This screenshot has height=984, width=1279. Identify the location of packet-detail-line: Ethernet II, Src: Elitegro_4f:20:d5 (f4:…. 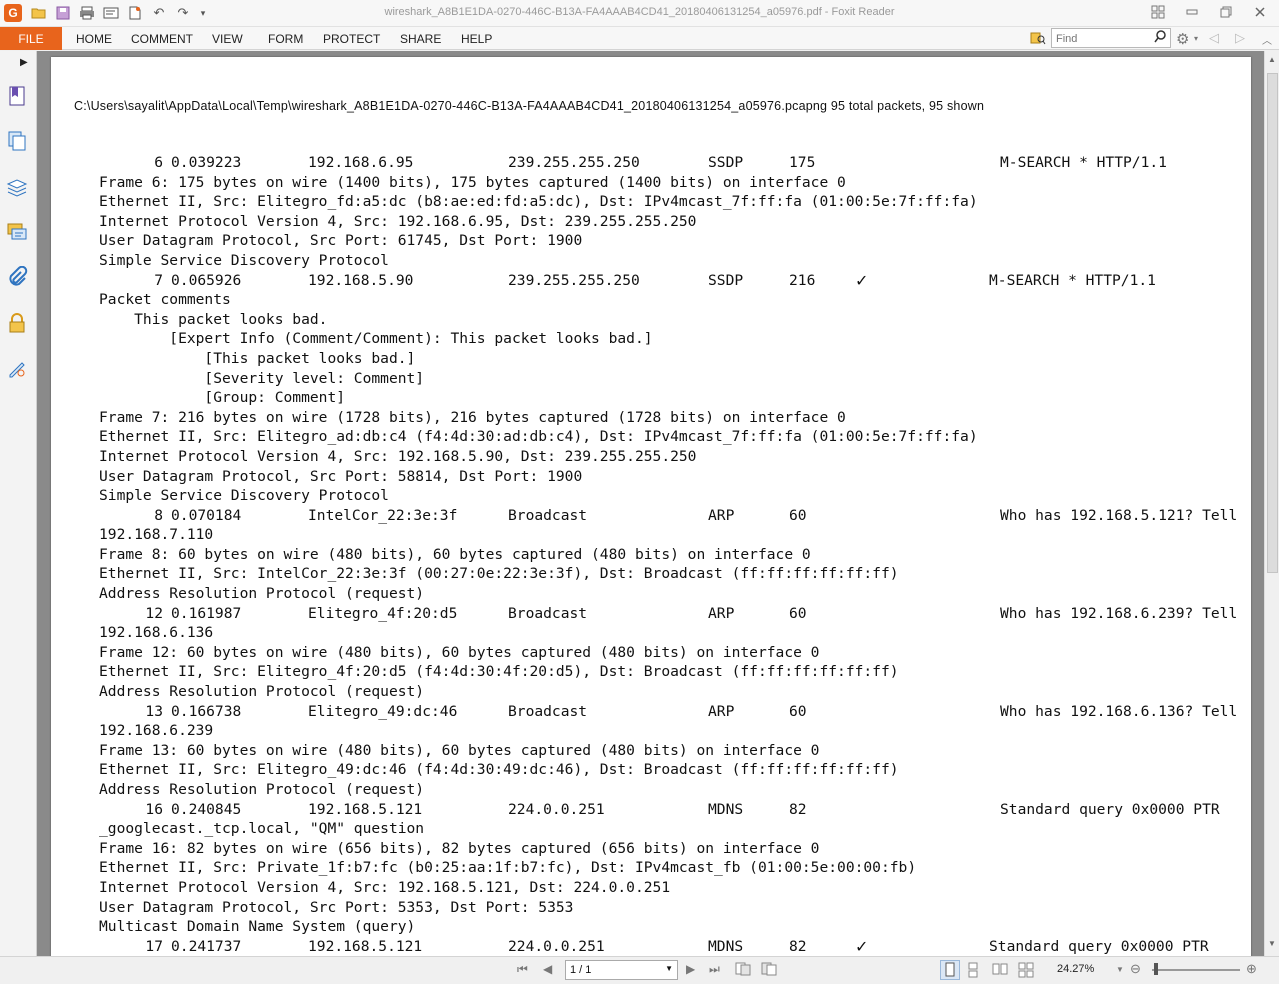
(499, 672).